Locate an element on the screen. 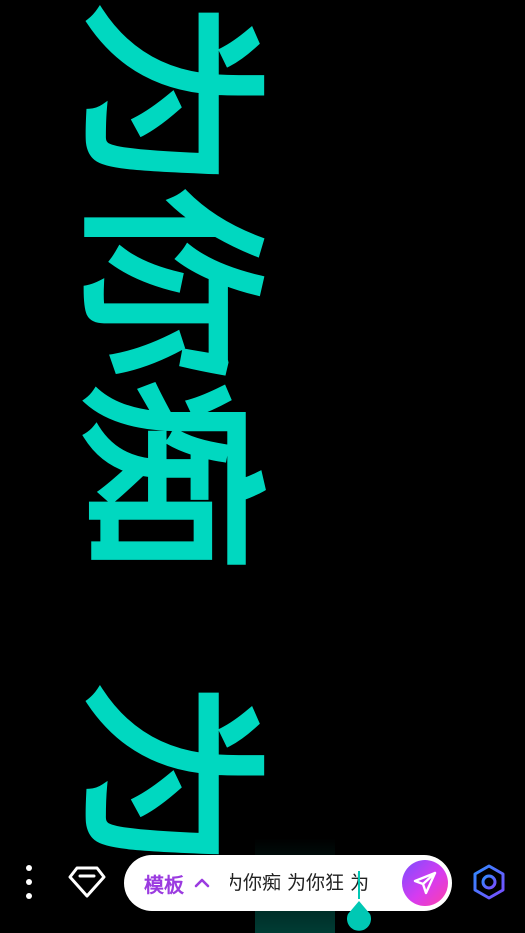 This screenshot has width=525, height=933. caret-handle-icon is located at coordinates (359, 916).